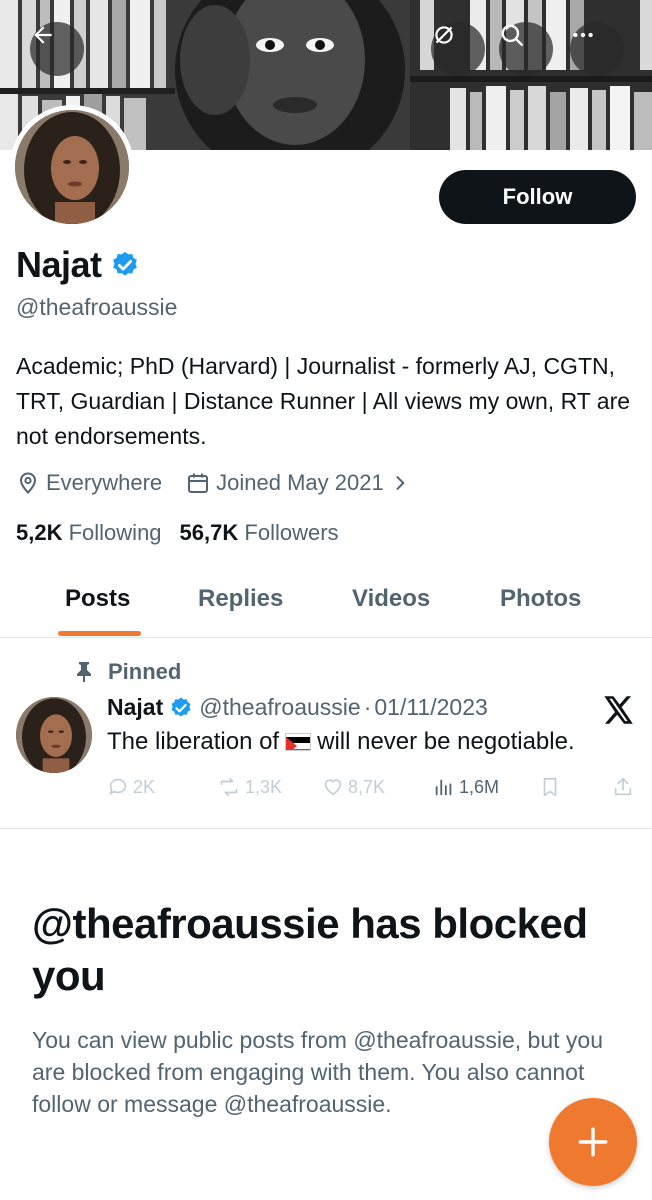 The height and width of the screenshot is (1200, 652). I want to click on tweet-actions: 2K 1,3K 8,7K 1,6M, so click(372, 790).